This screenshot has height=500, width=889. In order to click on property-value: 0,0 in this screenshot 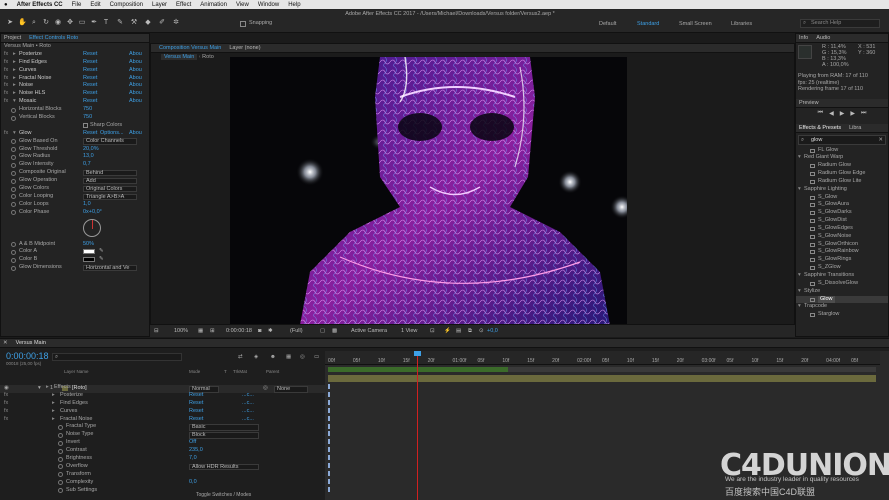, I will do `click(193, 483)`.